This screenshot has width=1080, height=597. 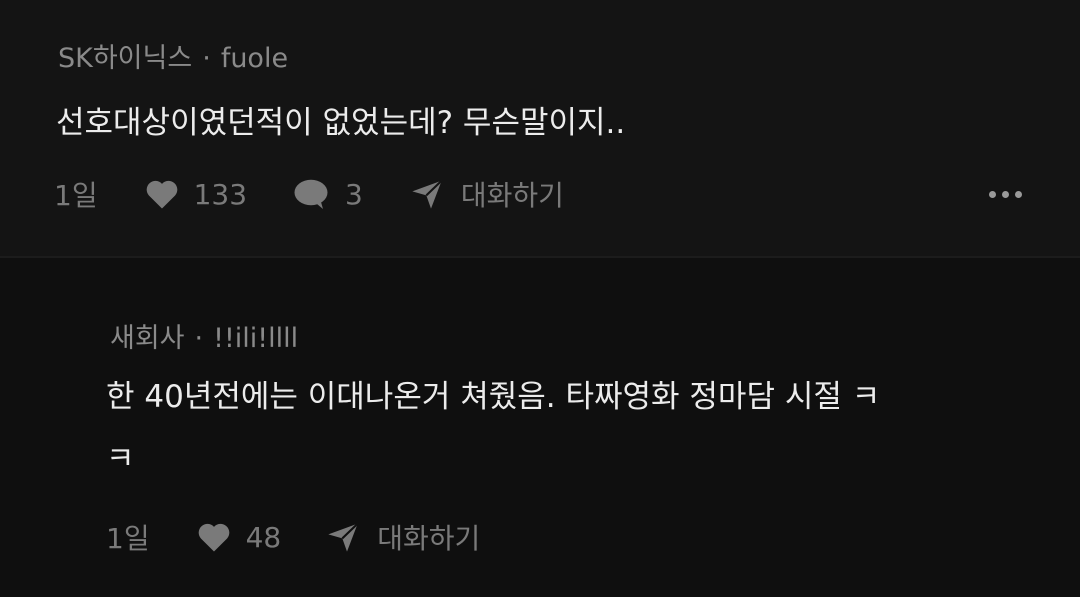 What do you see at coordinates (256, 338) in the screenshot?
I see `author-nickname: !!ili!llll` at bounding box center [256, 338].